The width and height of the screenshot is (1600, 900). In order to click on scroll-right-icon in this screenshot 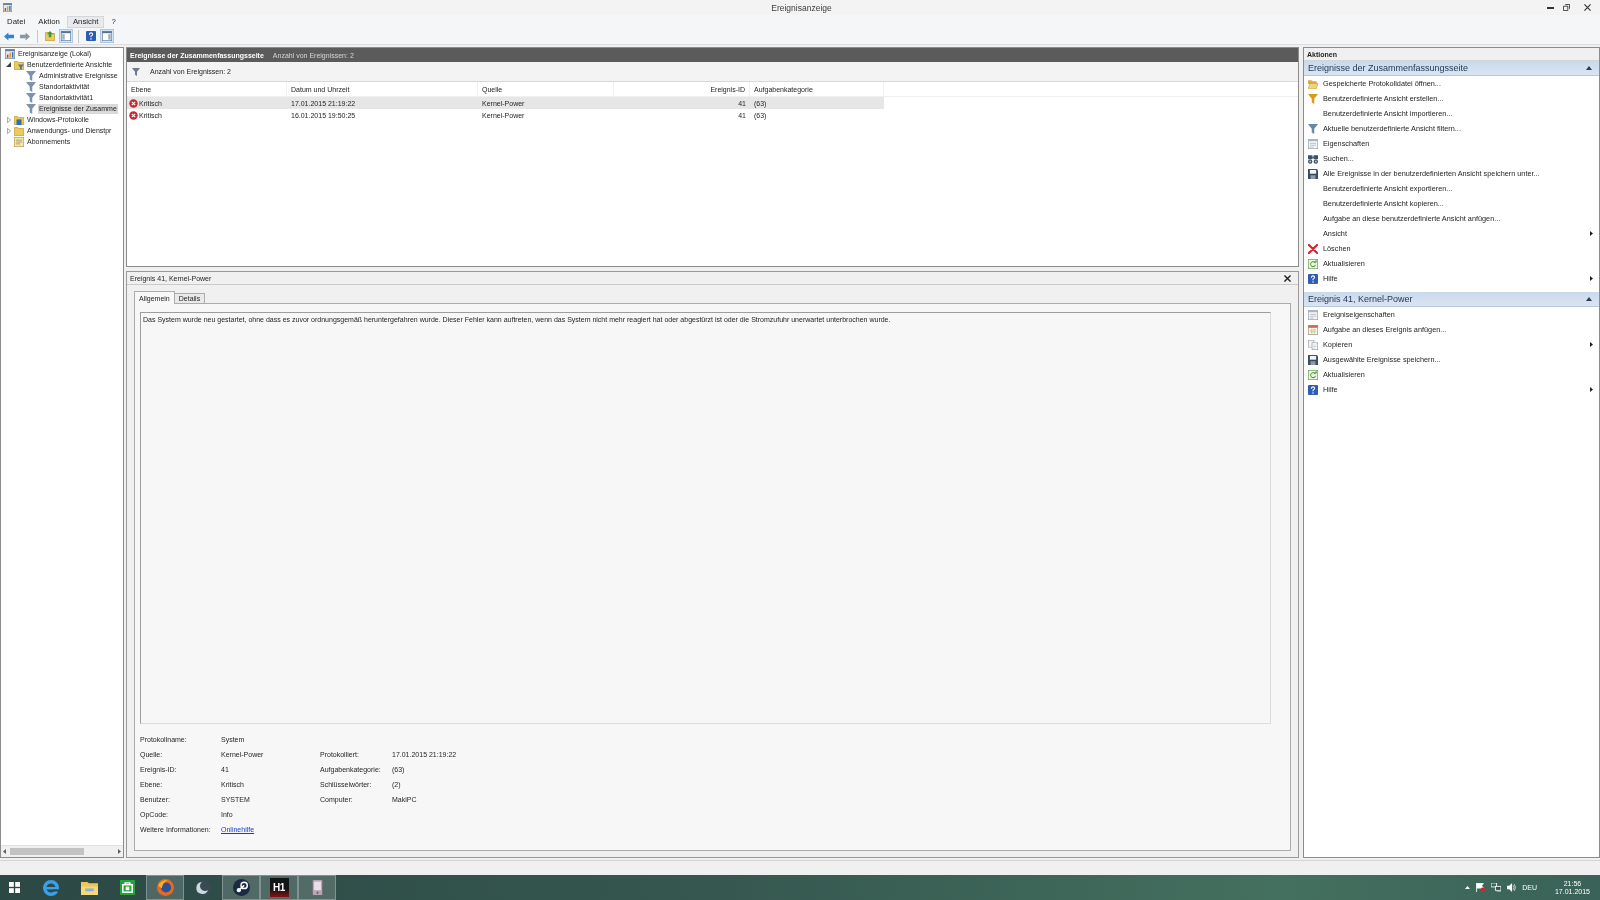, I will do `click(119, 851)`.